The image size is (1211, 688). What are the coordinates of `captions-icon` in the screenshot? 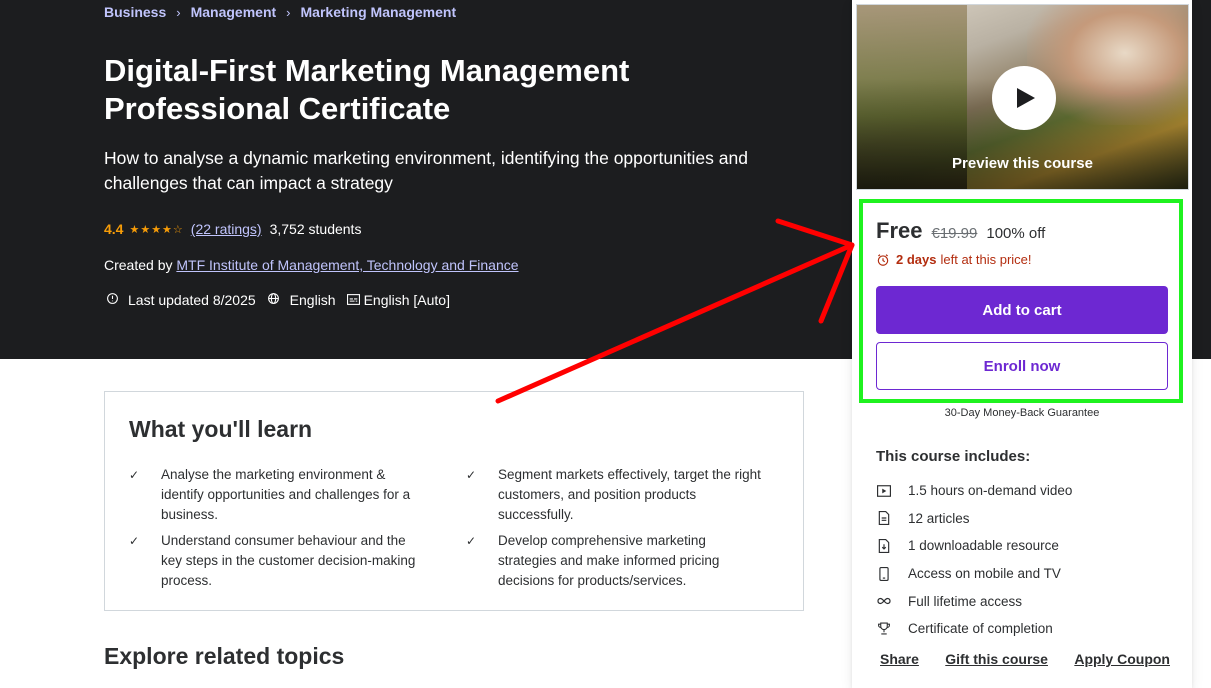 It's located at (354, 300).